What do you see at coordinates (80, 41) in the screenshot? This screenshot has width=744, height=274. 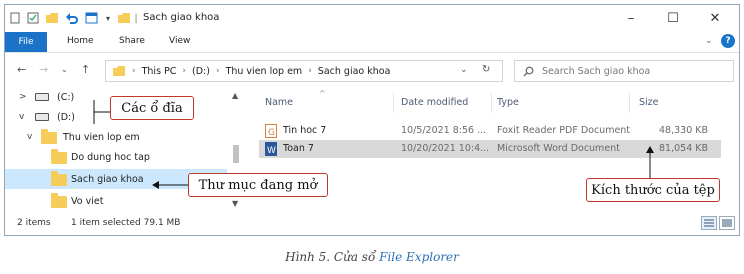 I see `tab-home: Home` at bounding box center [80, 41].